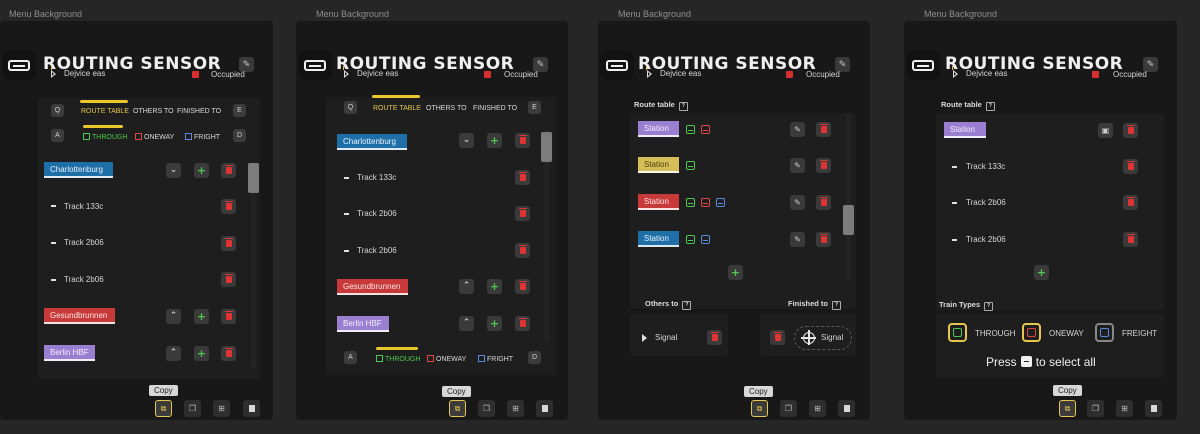 This screenshot has width=1200, height=434. What do you see at coordinates (315, 65) in the screenshot?
I see `sensor-icon` at bounding box center [315, 65].